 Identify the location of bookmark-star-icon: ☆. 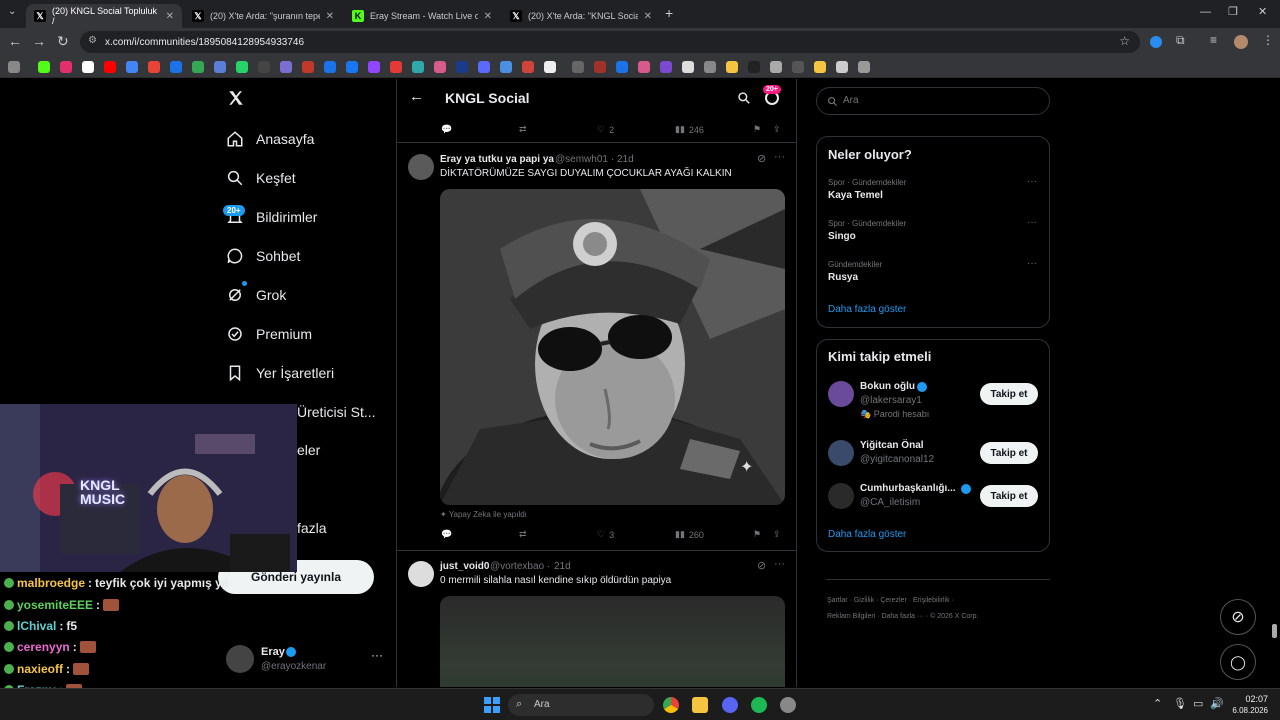
(1124, 41).